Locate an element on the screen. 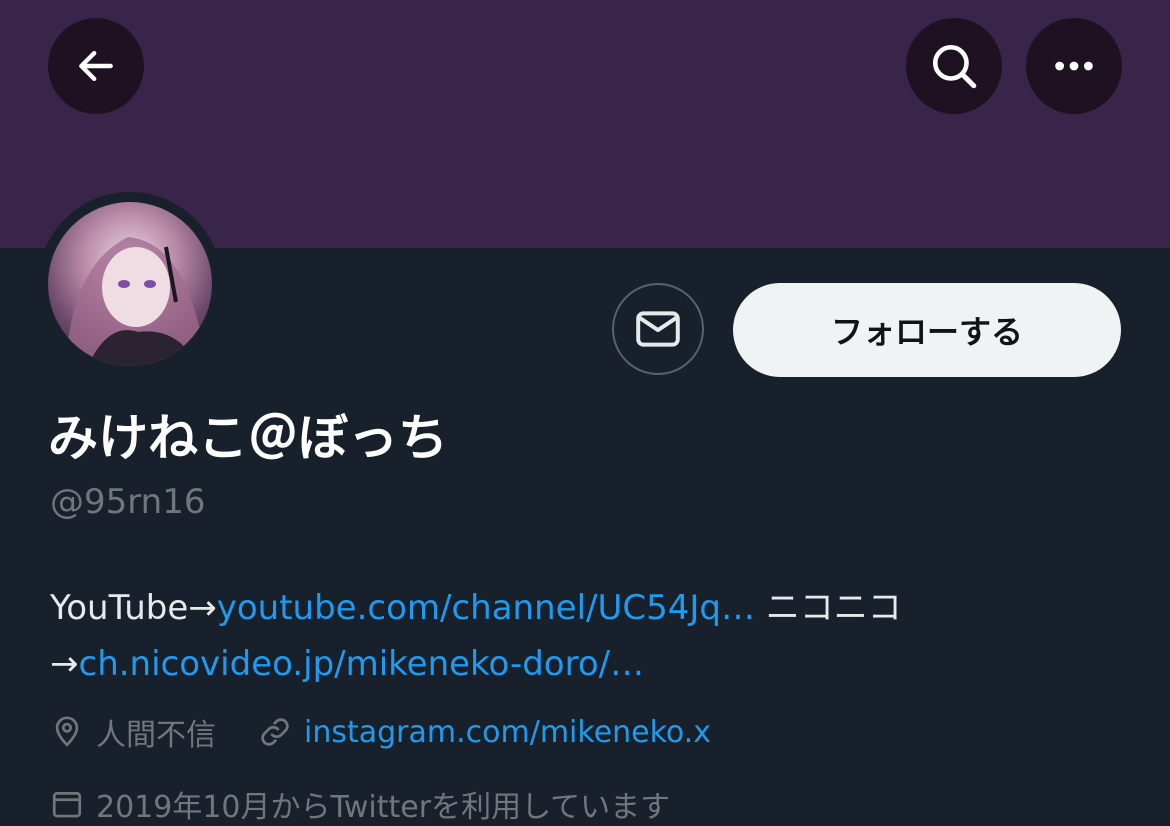 Image resolution: width=1170 pixels, height=826 pixels. mail-icon is located at coordinates (658, 329).